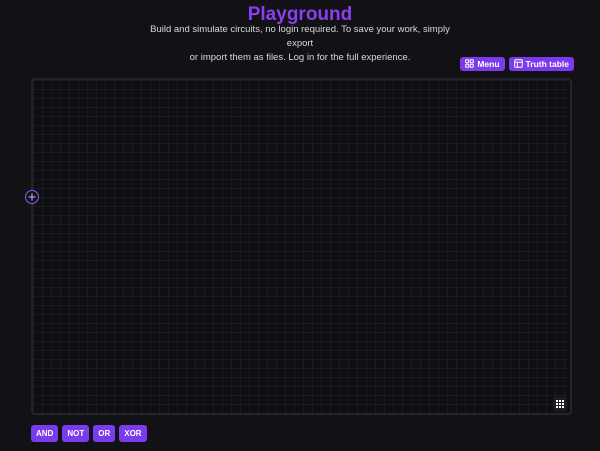  What do you see at coordinates (133, 433) in the screenshot?
I see `xor-gate-button: XOR` at bounding box center [133, 433].